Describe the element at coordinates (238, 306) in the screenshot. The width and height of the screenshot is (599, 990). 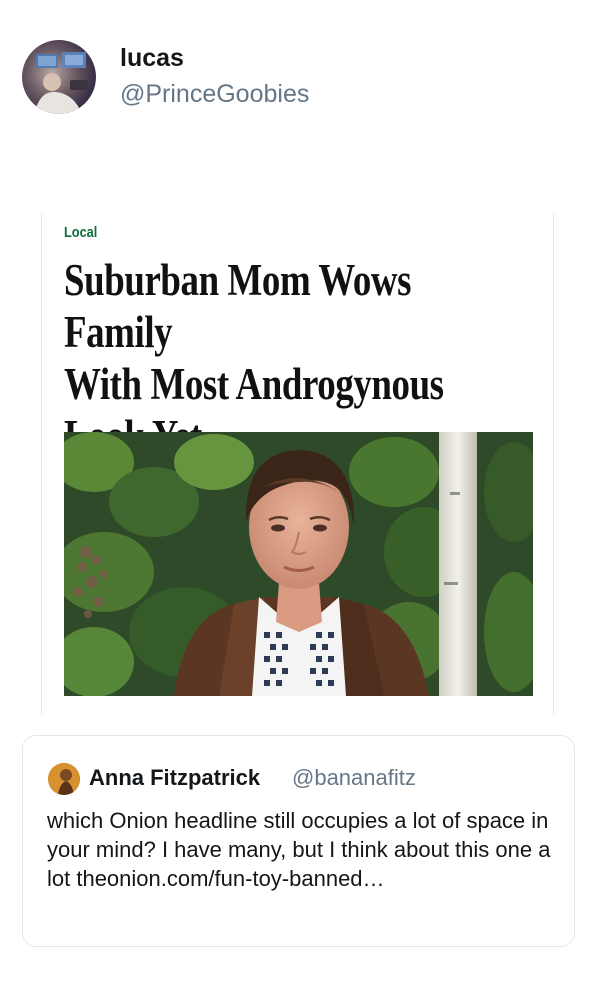
I see `headline-line-1: Suburban Mom Wows Family` at that location.